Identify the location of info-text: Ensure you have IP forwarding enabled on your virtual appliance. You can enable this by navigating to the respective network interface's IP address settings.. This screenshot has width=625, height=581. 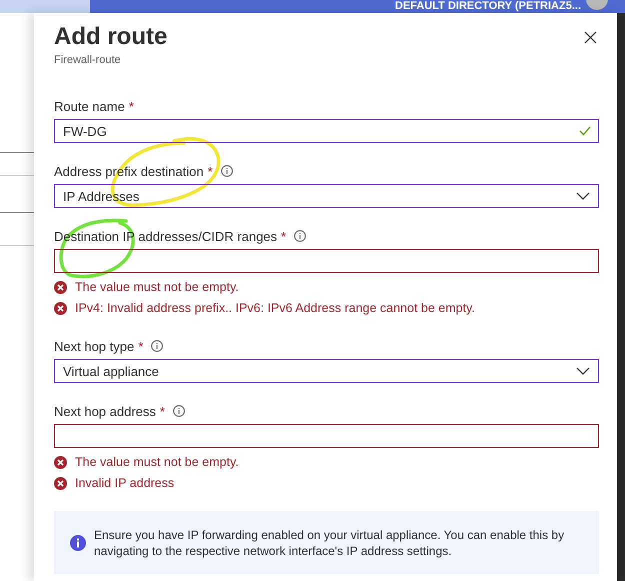
(330, 542).